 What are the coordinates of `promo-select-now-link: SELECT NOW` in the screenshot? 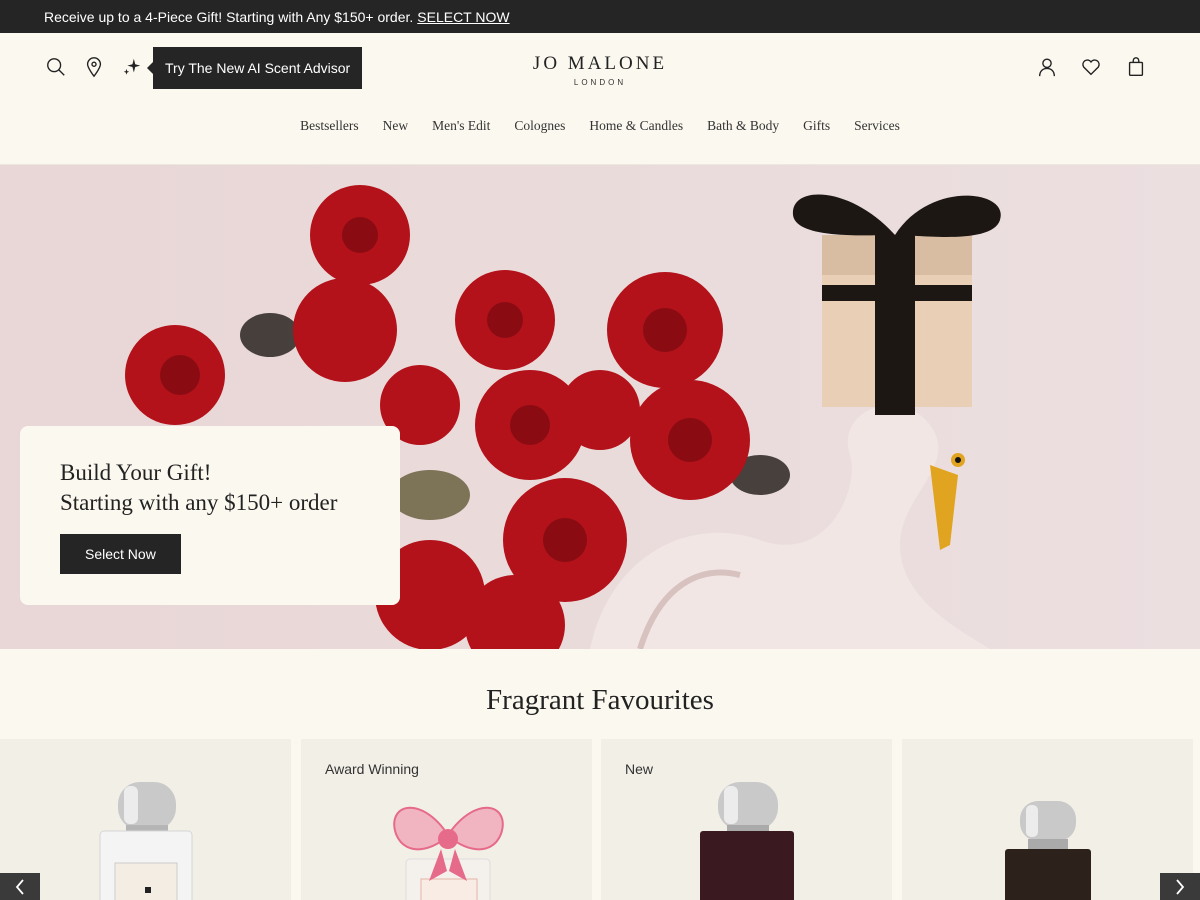 It's located at (463, 17).